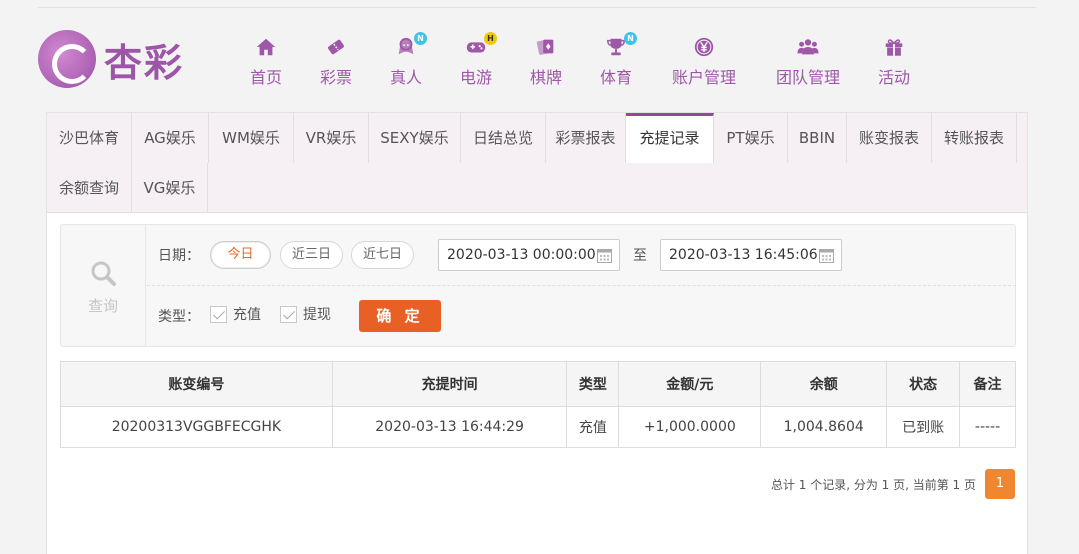 This screenshot has height=554, width=1079. Describe the element at coordinates (196, 427) in the screenshot. I see `record-id: 20200313VGGBFECGHK` at that location.